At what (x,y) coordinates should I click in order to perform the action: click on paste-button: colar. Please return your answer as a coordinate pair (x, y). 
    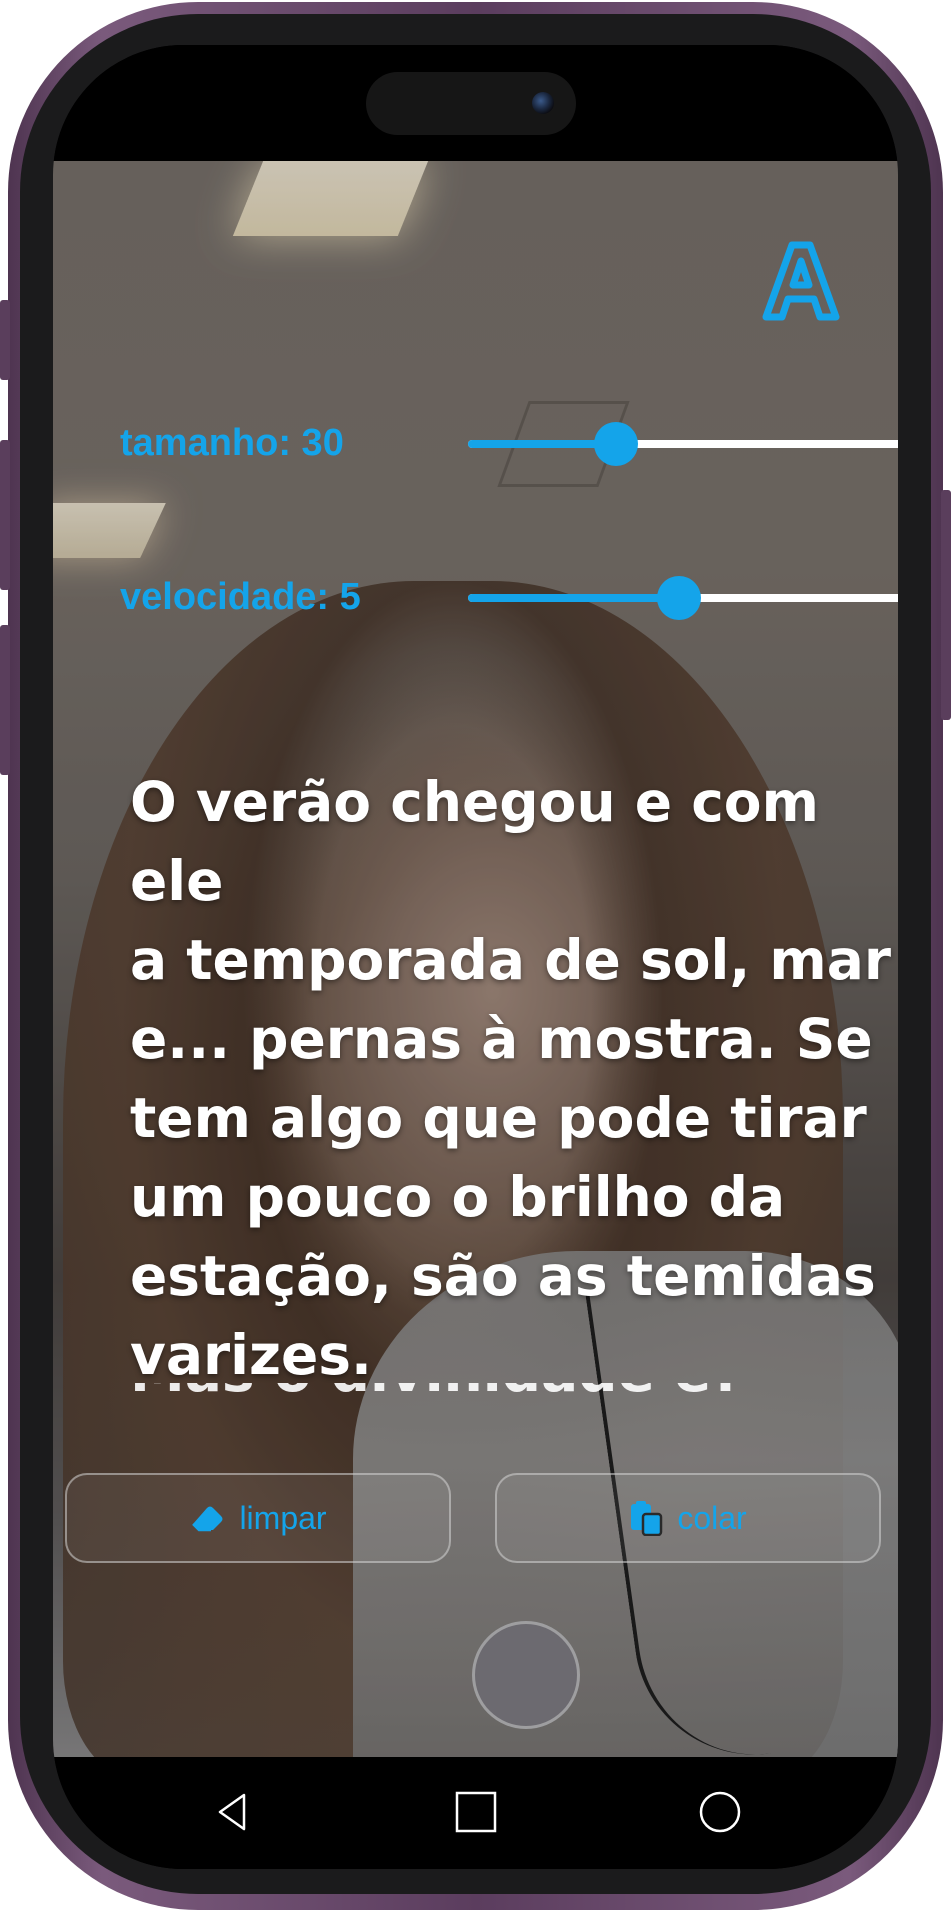
    Looking at the image, I should click on (688, 1518).